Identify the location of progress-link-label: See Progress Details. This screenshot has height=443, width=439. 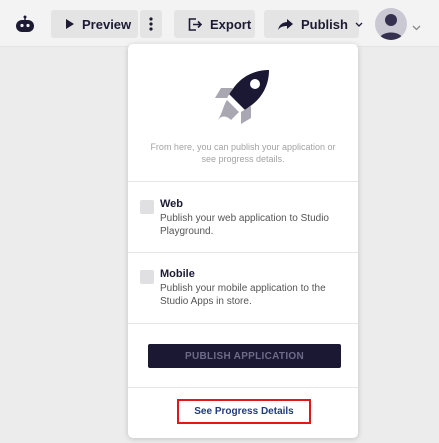
(244, 411).